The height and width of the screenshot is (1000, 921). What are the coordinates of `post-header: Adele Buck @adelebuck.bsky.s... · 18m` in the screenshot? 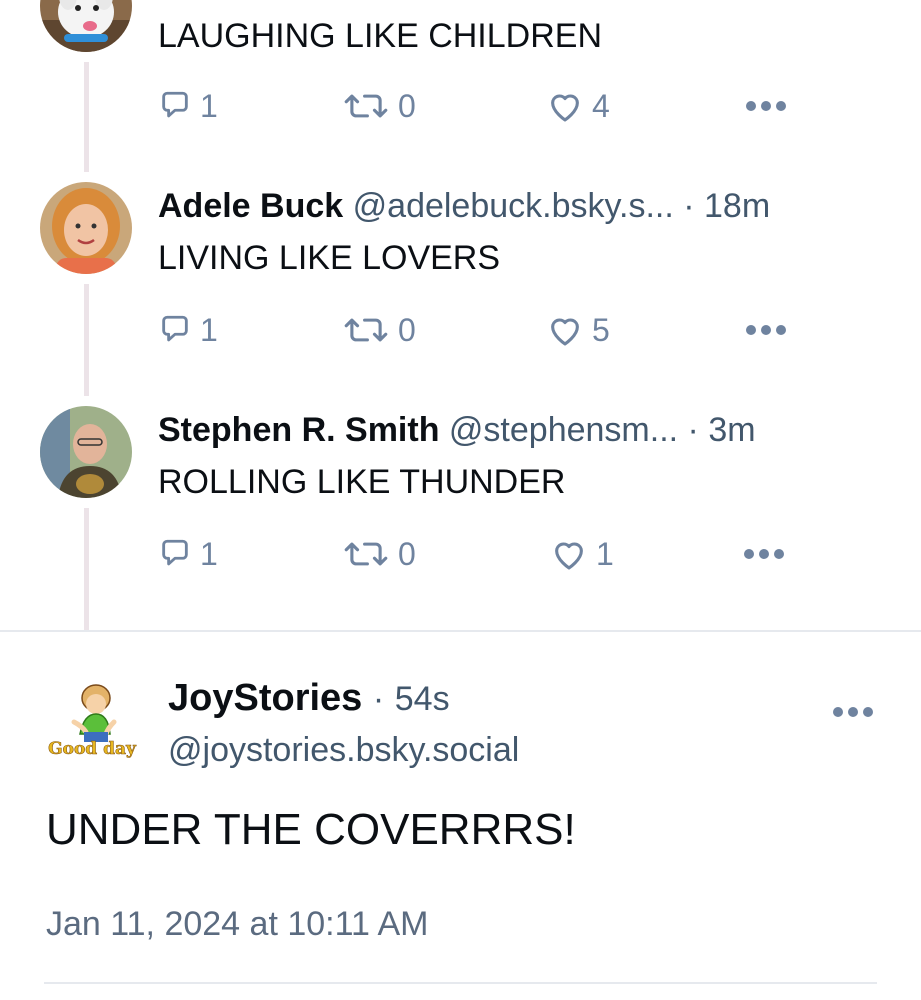 It's located at (464, 206).